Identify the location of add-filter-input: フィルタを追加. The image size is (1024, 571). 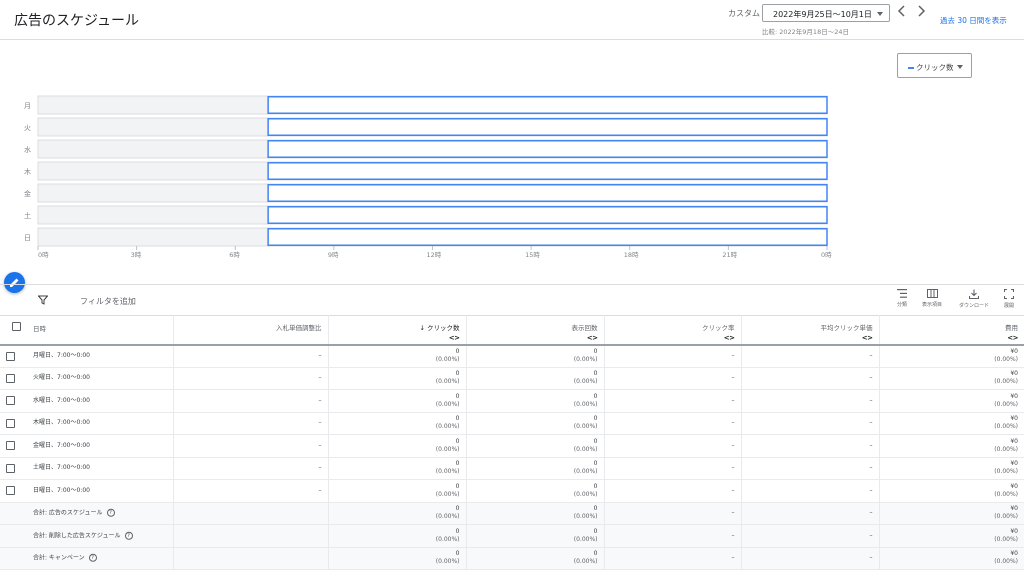
(108, 301).